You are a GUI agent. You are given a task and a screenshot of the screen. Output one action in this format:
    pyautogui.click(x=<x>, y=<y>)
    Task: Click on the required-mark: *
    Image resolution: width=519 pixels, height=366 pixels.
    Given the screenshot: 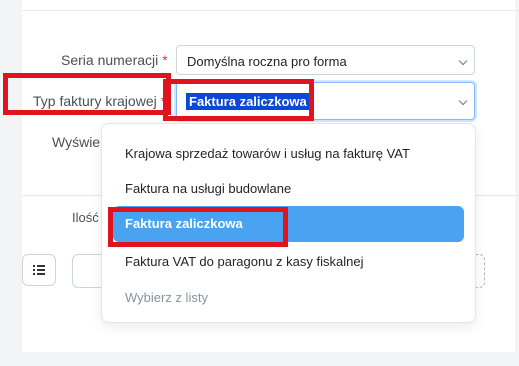 What is the action you would take?
    pyautogui.click(x=165, y=60)
    